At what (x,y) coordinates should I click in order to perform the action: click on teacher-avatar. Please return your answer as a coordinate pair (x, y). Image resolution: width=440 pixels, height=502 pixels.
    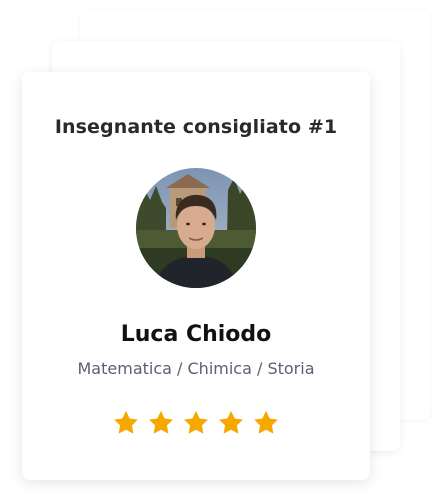
    Looking at the image, I should click on (196, 228).